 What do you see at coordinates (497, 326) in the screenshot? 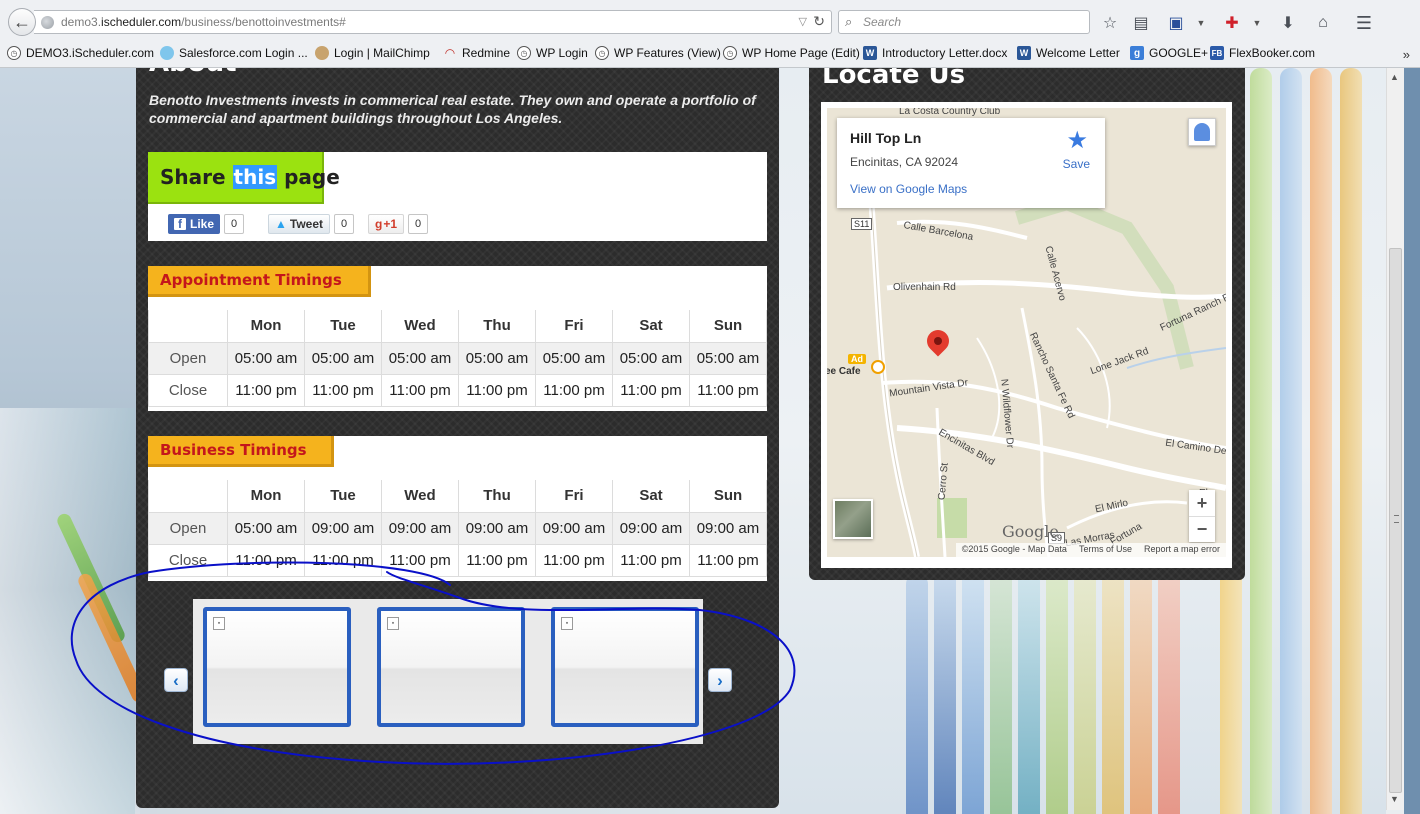
I see `day-header: Thu` at bounding box center [497, 326].